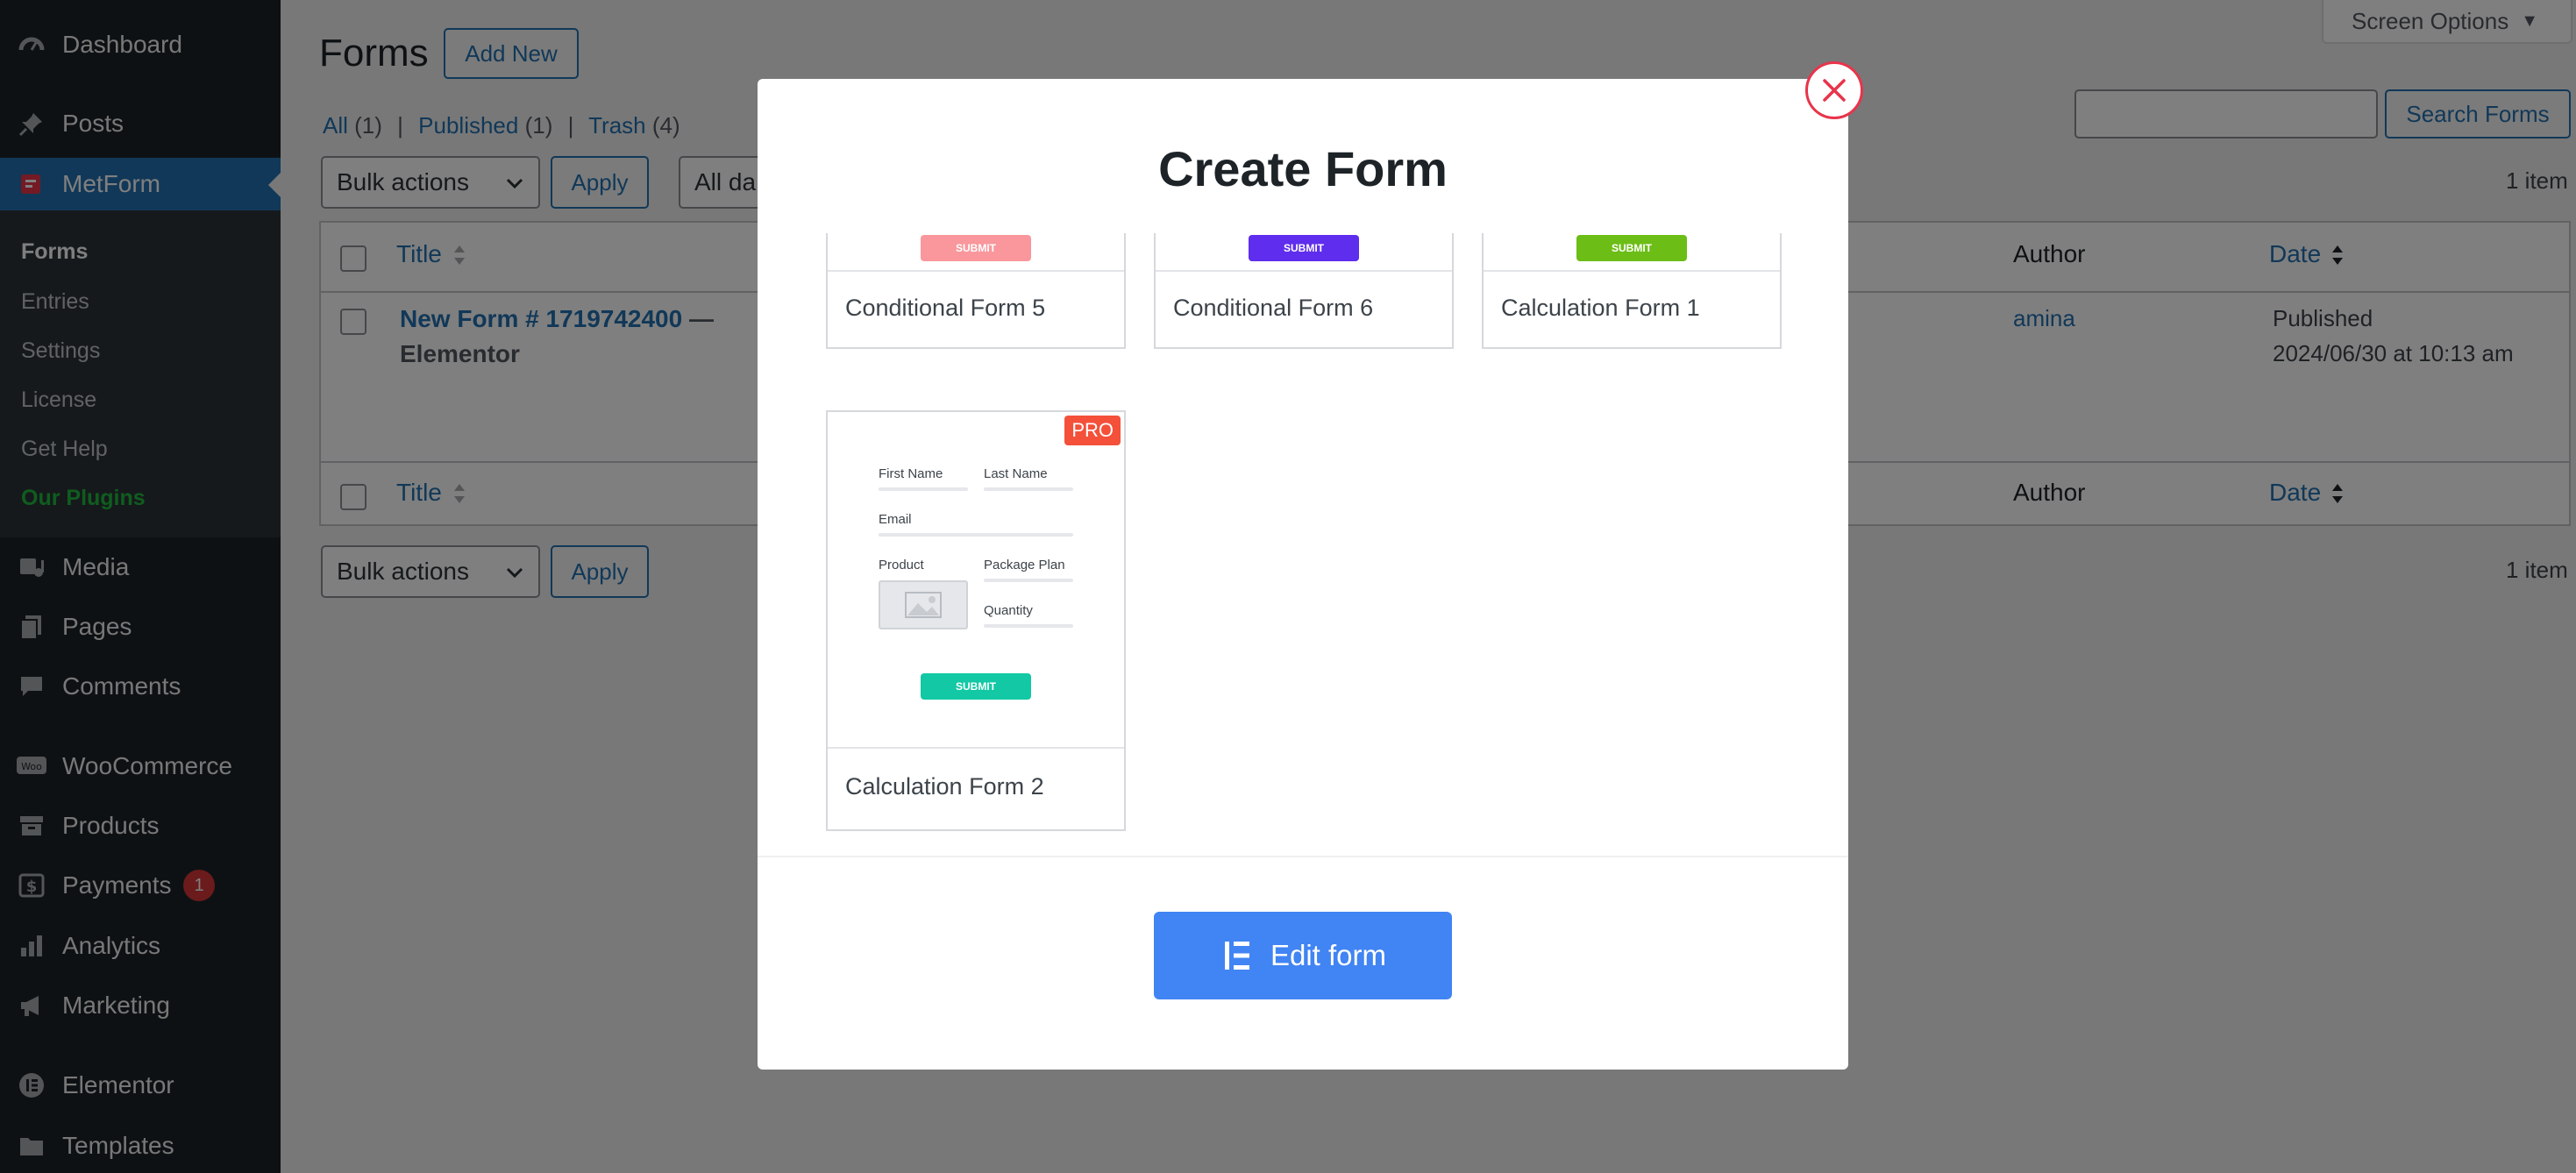  I want to click on image-placeholder-icon, so click(923, 604).